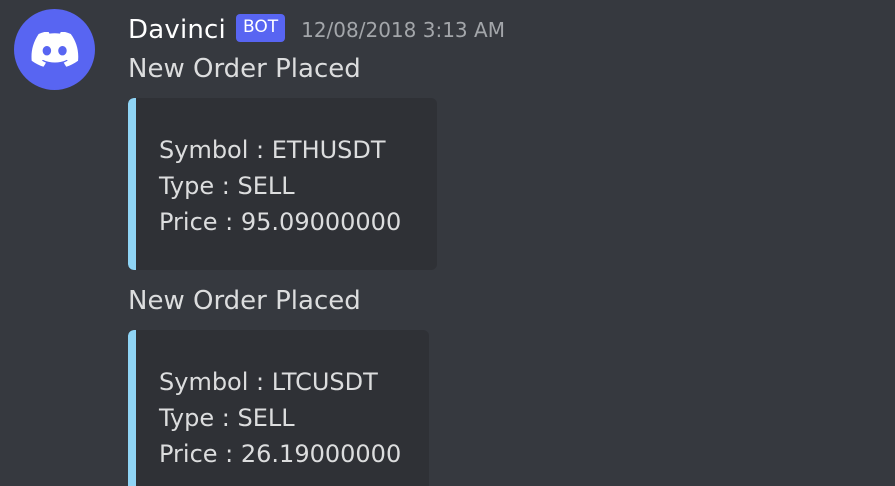  I want to click on embed-symbol-line: Symbol : ETHUSDT, so click(272, 150).